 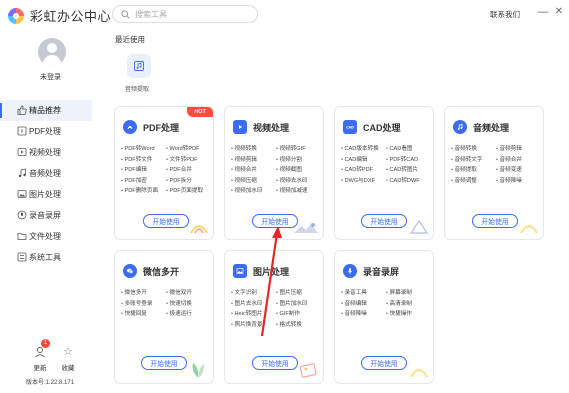 What do you see at coordinates (253, 293) in the screenshot?
I see `feature-item: 文字识别` at bounding box center [253, 293].